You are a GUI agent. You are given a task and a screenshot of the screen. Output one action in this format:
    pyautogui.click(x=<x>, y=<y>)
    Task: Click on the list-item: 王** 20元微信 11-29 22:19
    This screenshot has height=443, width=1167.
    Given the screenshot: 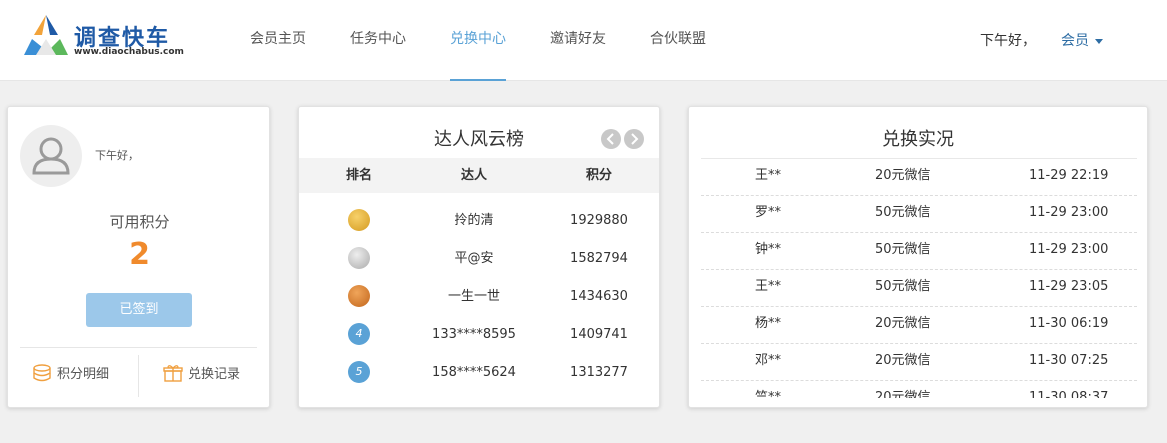 What is the action you would take?
    pyautogui.click(x=919, y=177)
    